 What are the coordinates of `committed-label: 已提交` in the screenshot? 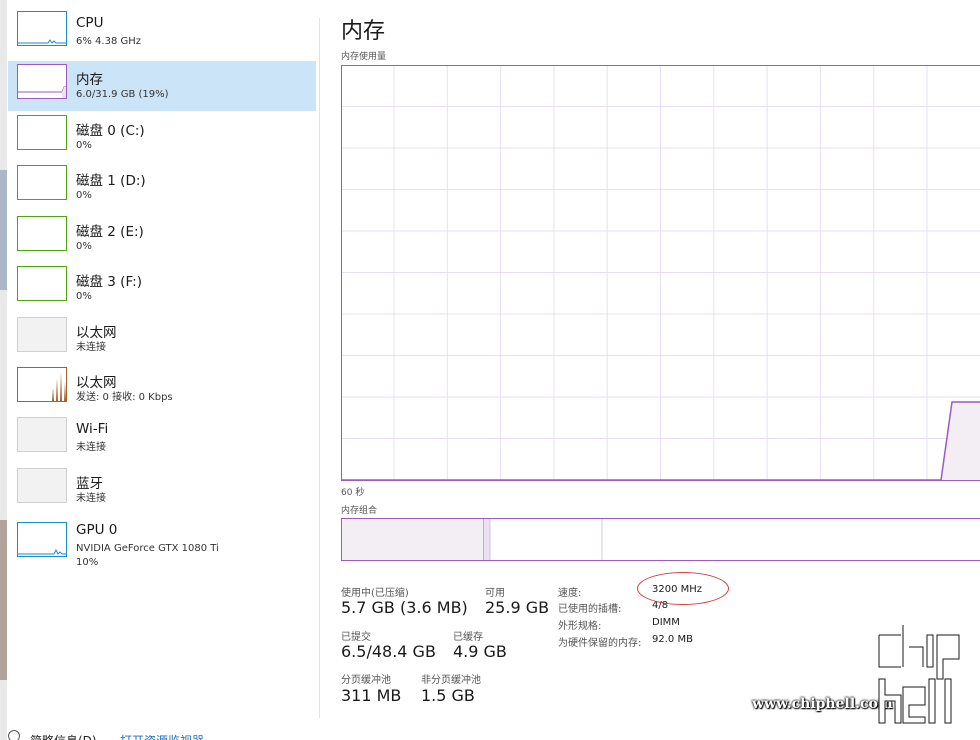 It's located at (356, 637).